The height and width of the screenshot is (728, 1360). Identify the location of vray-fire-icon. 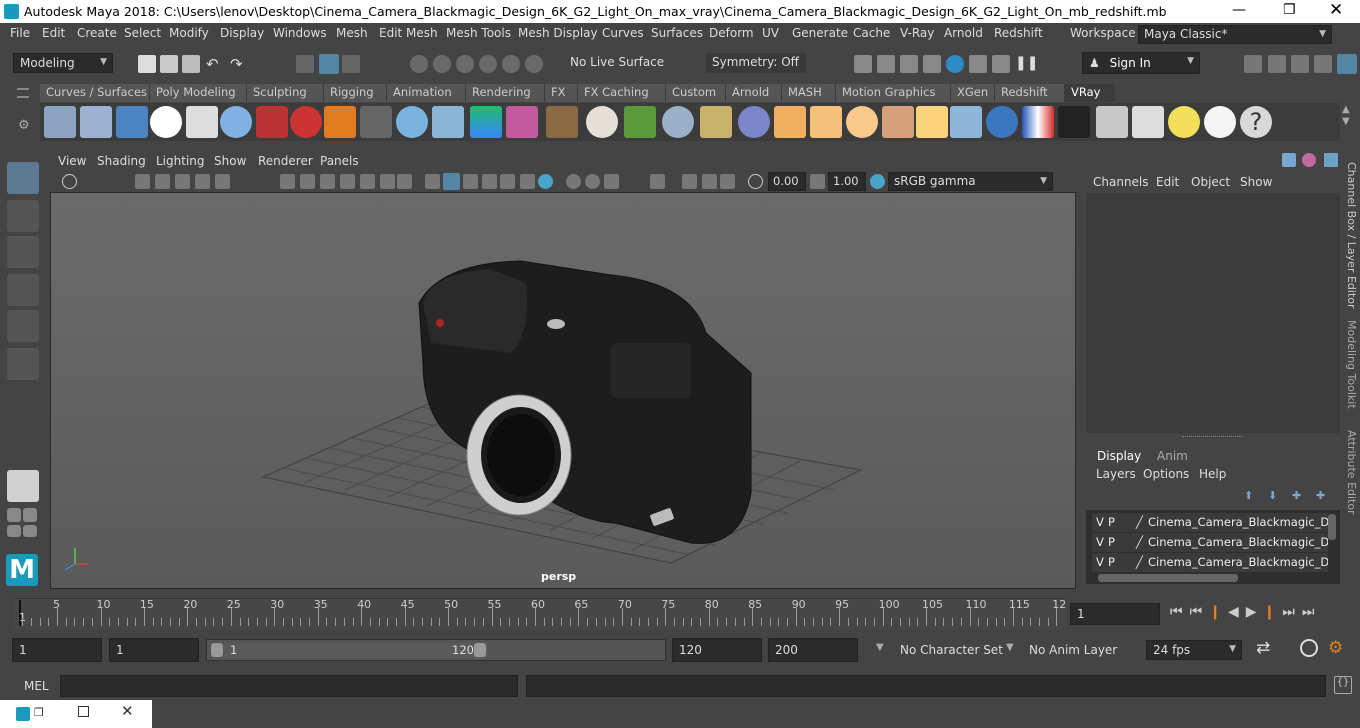
(340, 122).